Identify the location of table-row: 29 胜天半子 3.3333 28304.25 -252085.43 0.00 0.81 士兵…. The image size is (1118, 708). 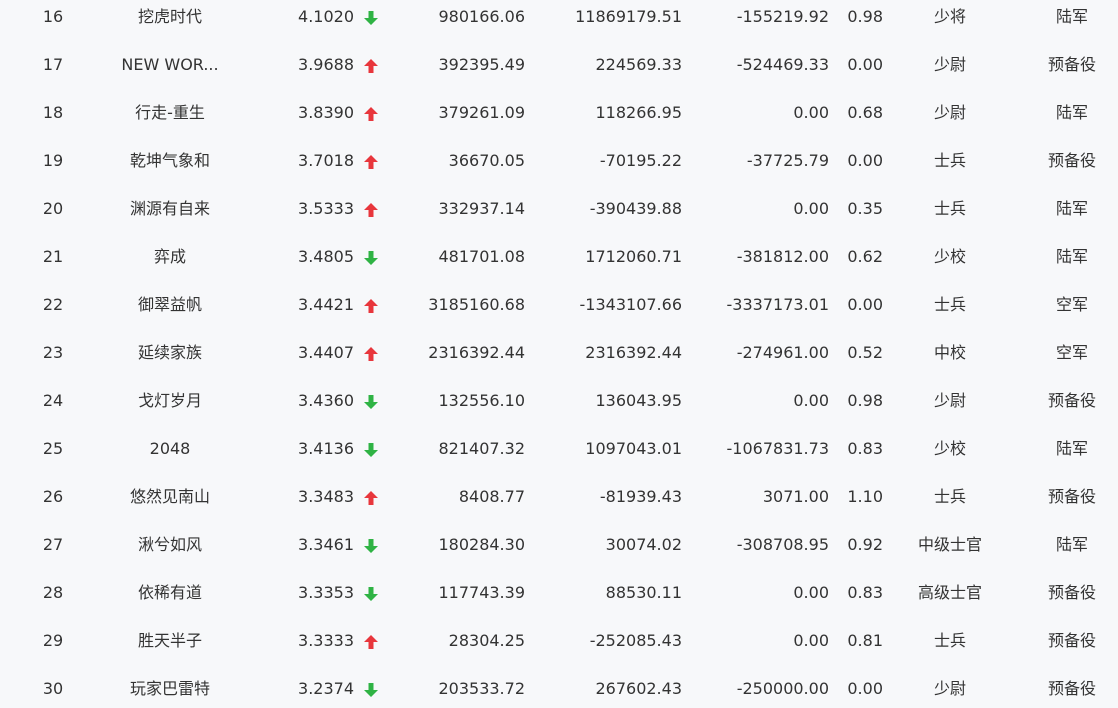
(559, 648).